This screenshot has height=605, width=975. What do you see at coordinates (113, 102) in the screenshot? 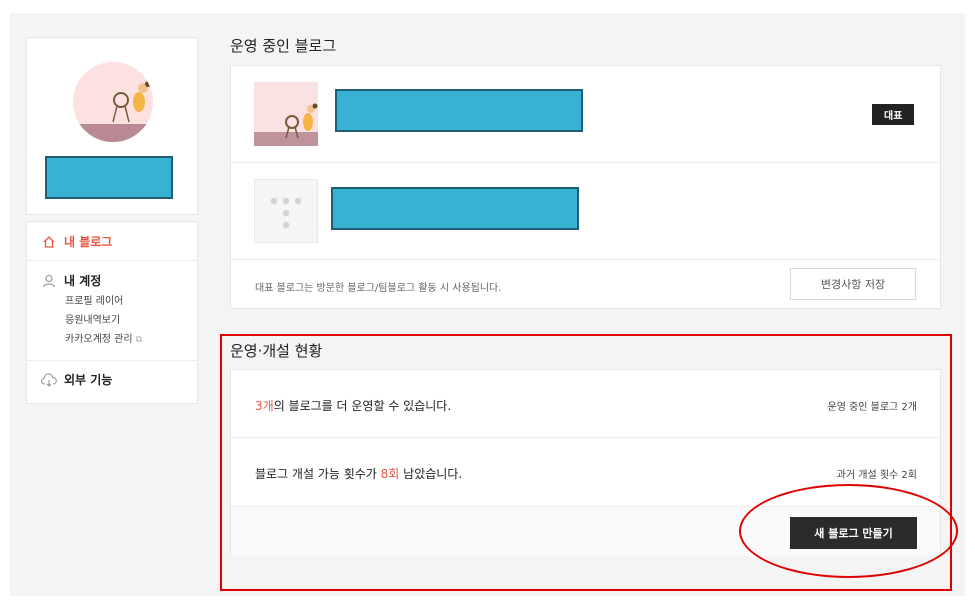
I see `avatar` at bounding box center [113, 102].